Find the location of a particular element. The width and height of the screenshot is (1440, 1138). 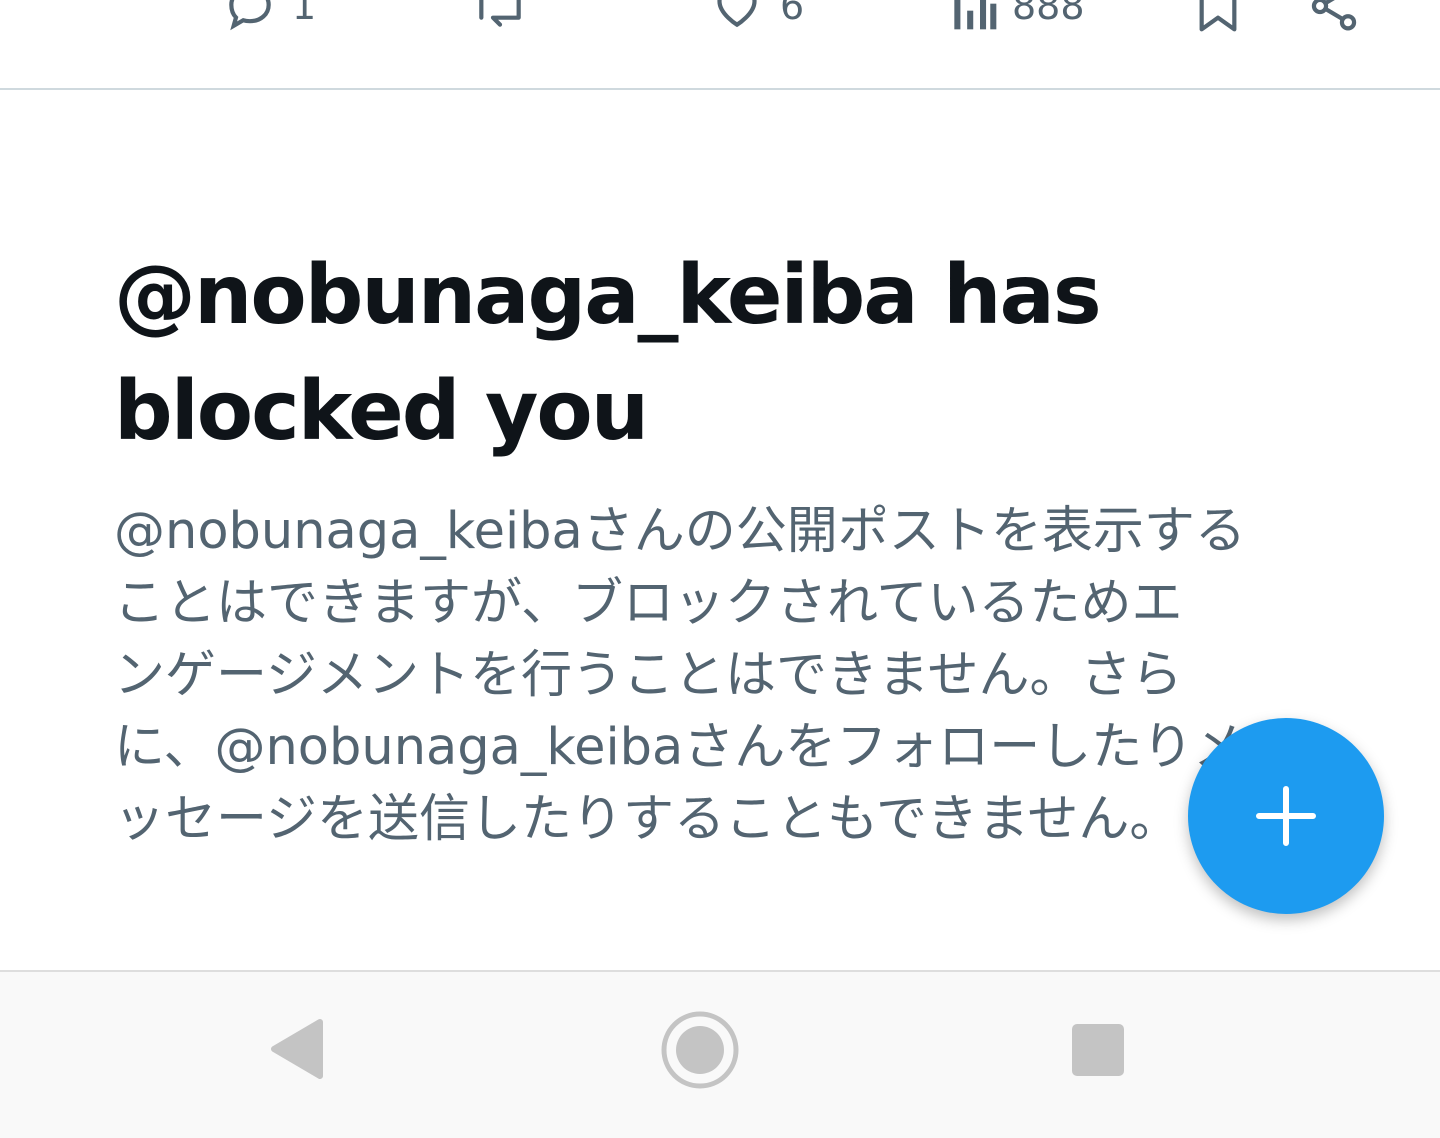

plus-icon is located at coordinates (1286, 816).